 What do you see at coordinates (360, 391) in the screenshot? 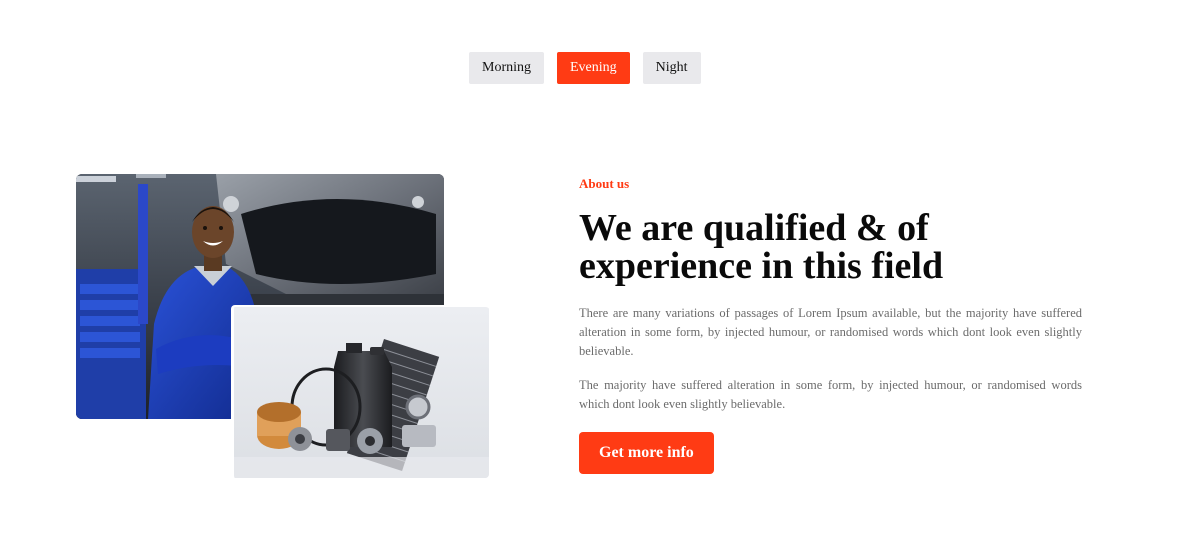
I see `auto-parts-photo` at bounding box center [360, 391].